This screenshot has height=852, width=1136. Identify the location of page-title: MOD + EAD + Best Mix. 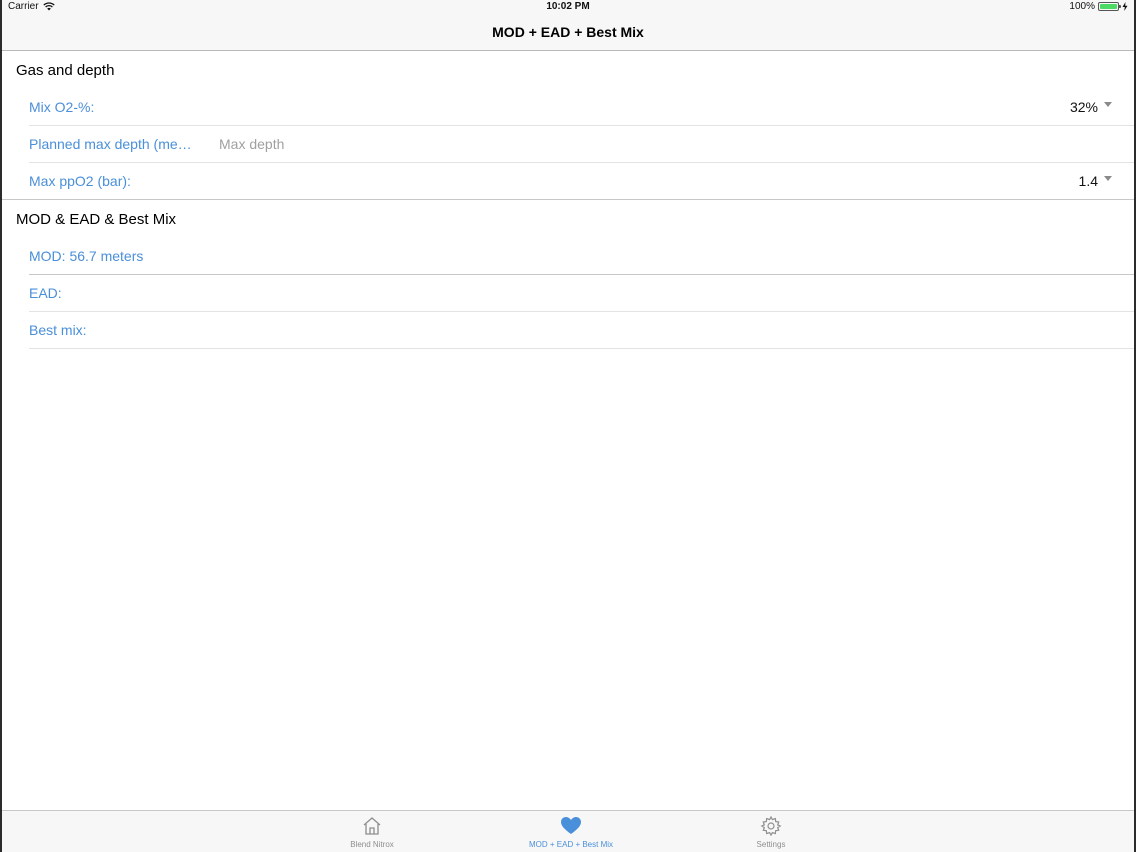
(568, 31).